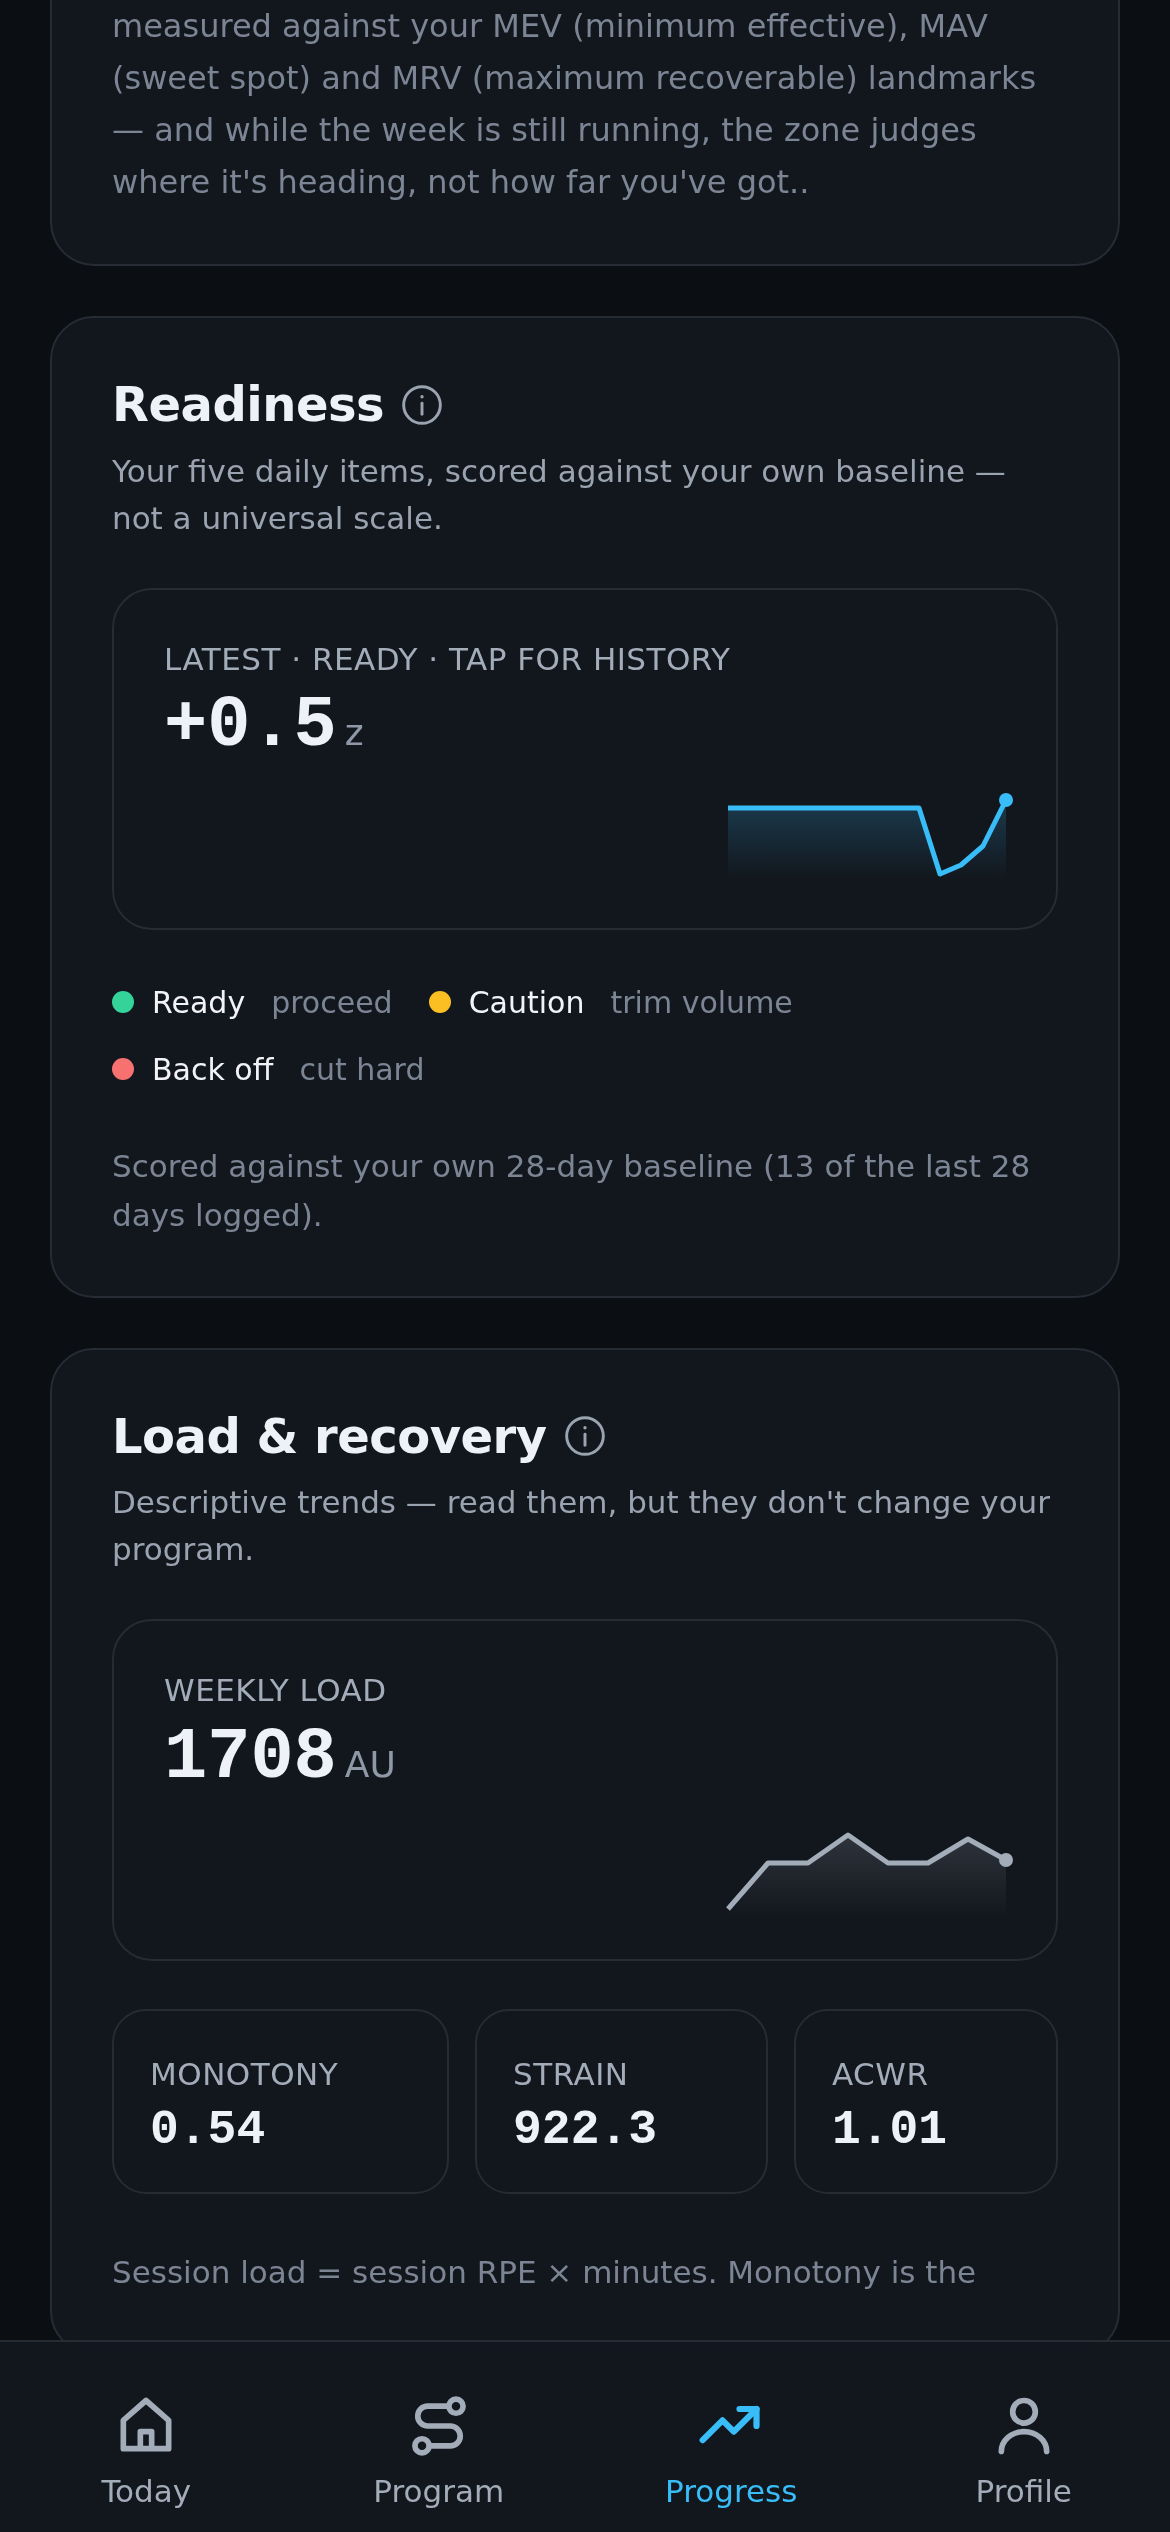 This screenshot has width=1170, height=2532. Describe the element at coordinates (245, 2075) in the screenshot. I see `stat-label: MONOTONY` at that location.